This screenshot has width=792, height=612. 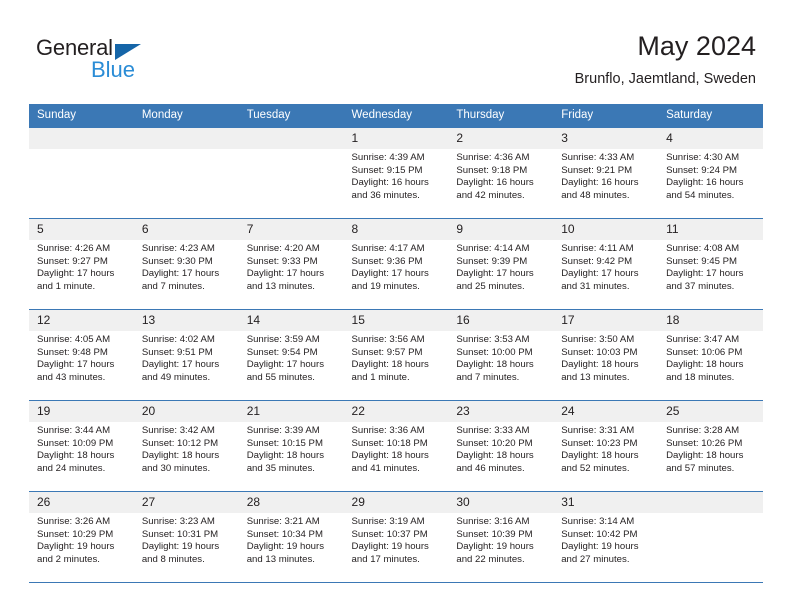 I want to click on sunset-text: Sunset: 10:34 PM, so click(x=284, y=534).